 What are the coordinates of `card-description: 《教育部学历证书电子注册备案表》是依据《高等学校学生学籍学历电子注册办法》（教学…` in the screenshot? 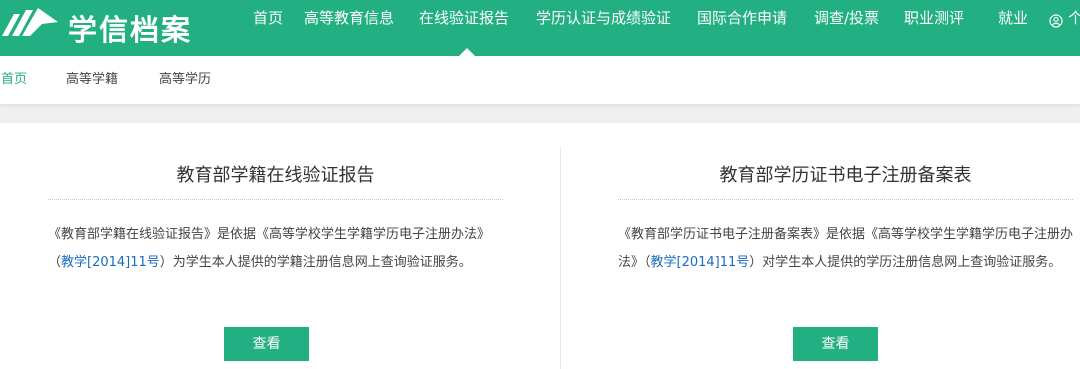 It's located at (845, 249).